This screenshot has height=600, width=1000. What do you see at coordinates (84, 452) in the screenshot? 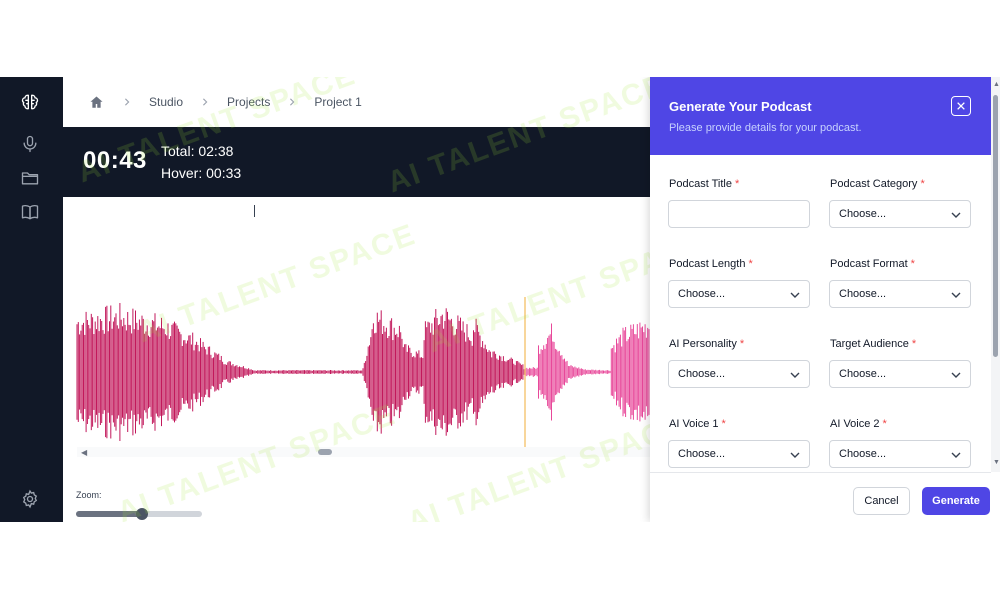
I see `scroll-left-arrow-icon: ◀` at bounding box center [84, 452].